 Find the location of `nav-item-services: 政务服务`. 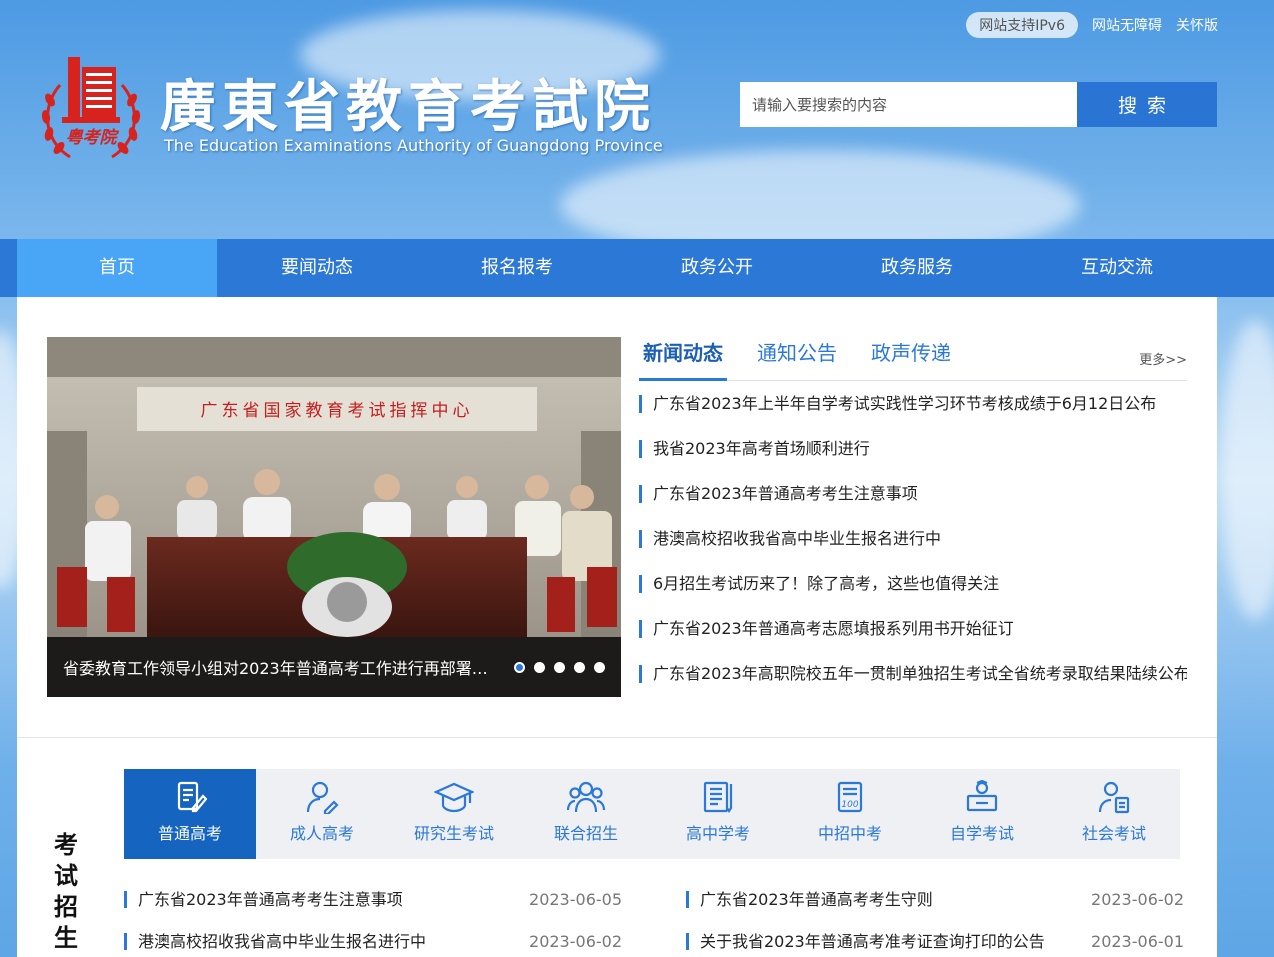

nav-item-services: 政务服务 is located at coordinates (917, 268).